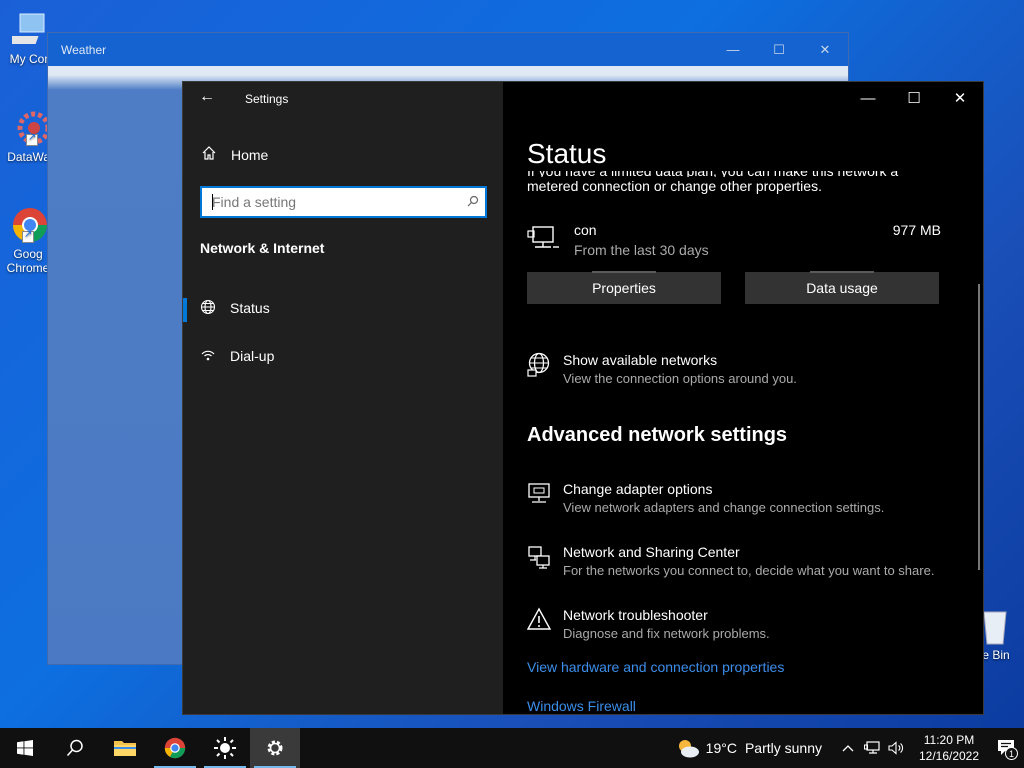 The height and width of the screenshot is (768, 1024). What do you see at coordinates (666, 633) in the screenshot?
I see `troubleshooter-desc: Diagnose and fix network problems.` at bounding box center [666, 633].